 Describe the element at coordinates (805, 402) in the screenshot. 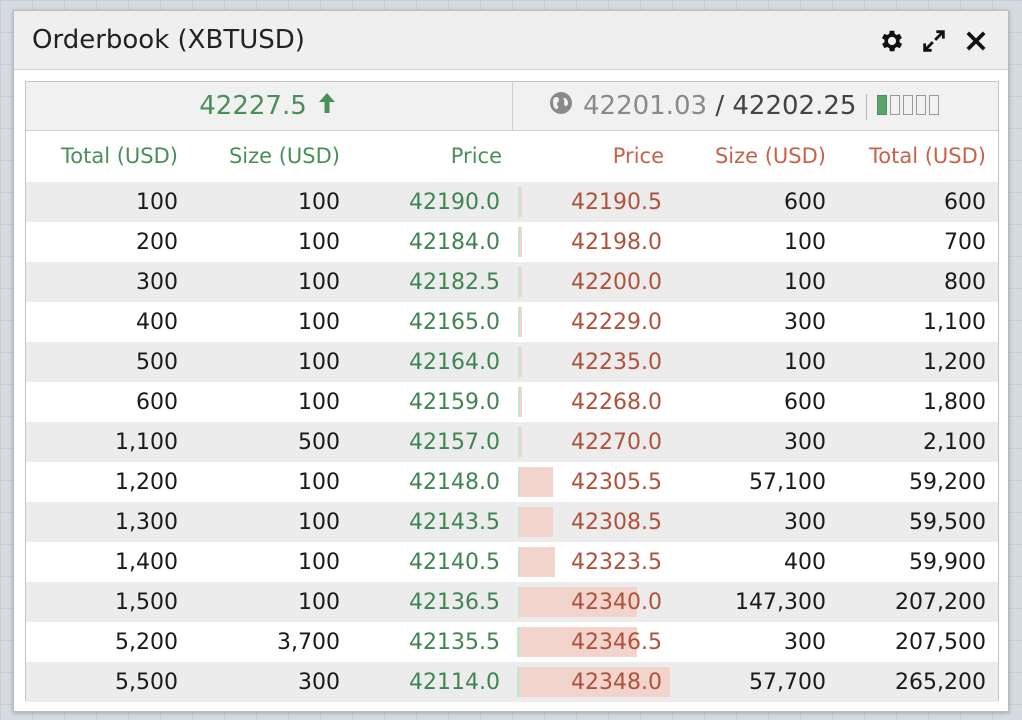

I see `ask-size-cell: 600` at that location.